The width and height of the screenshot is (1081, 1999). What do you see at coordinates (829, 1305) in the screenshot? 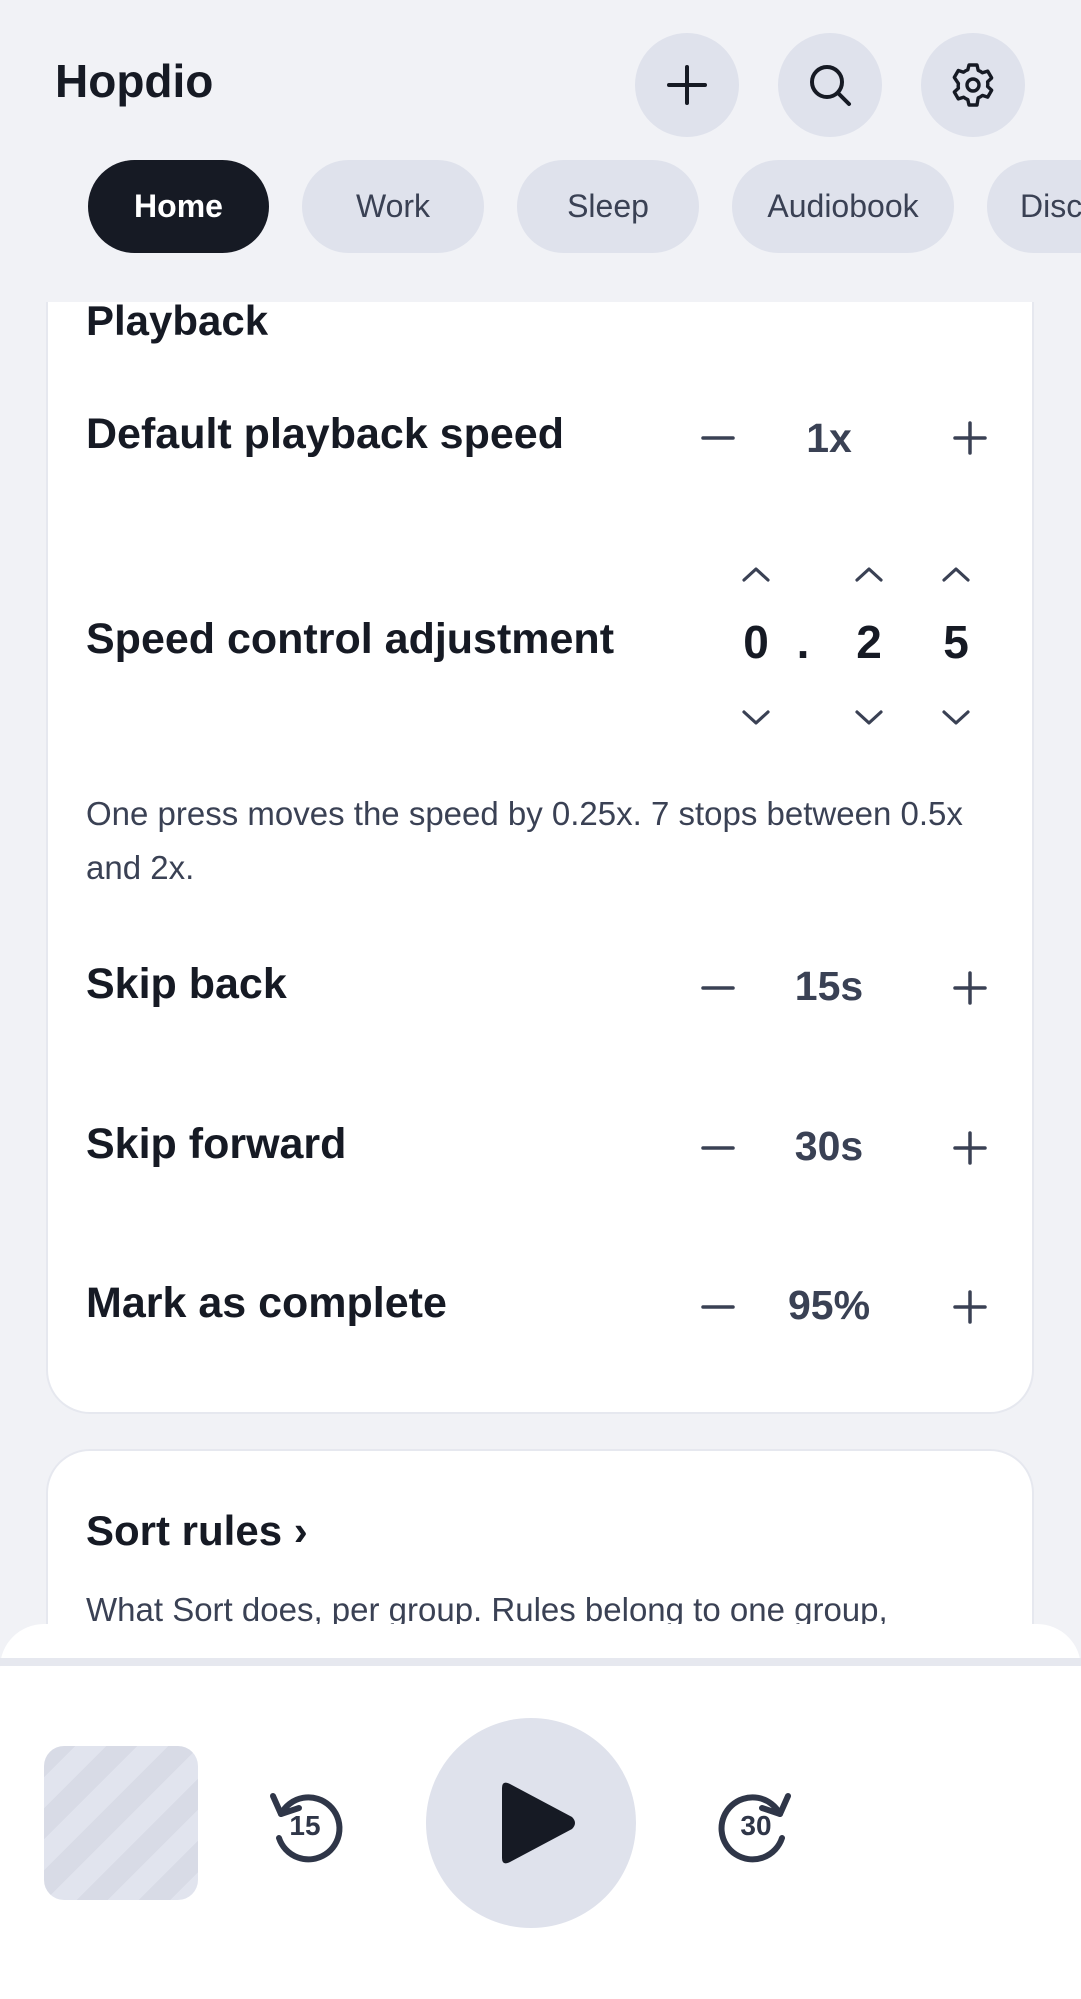
I see `mark-complete-value: 95%` at bounding box center [829, 1305].